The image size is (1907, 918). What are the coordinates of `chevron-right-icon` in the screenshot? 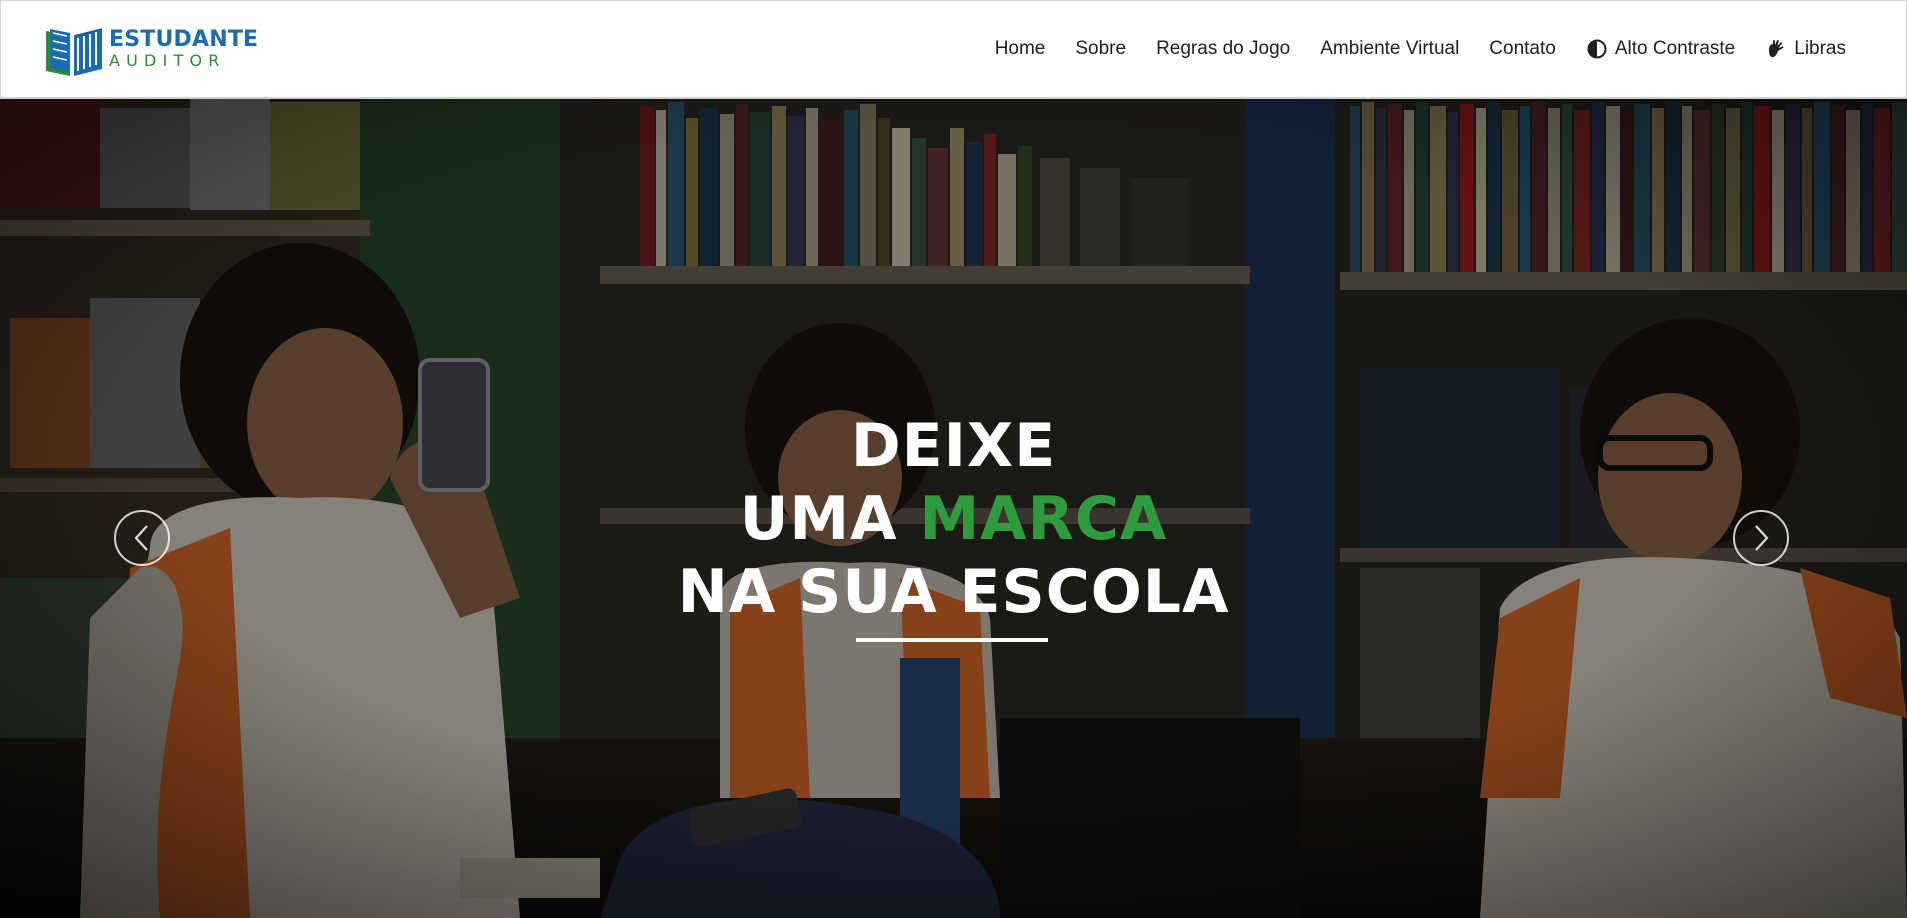 It's located at (1762, 538).